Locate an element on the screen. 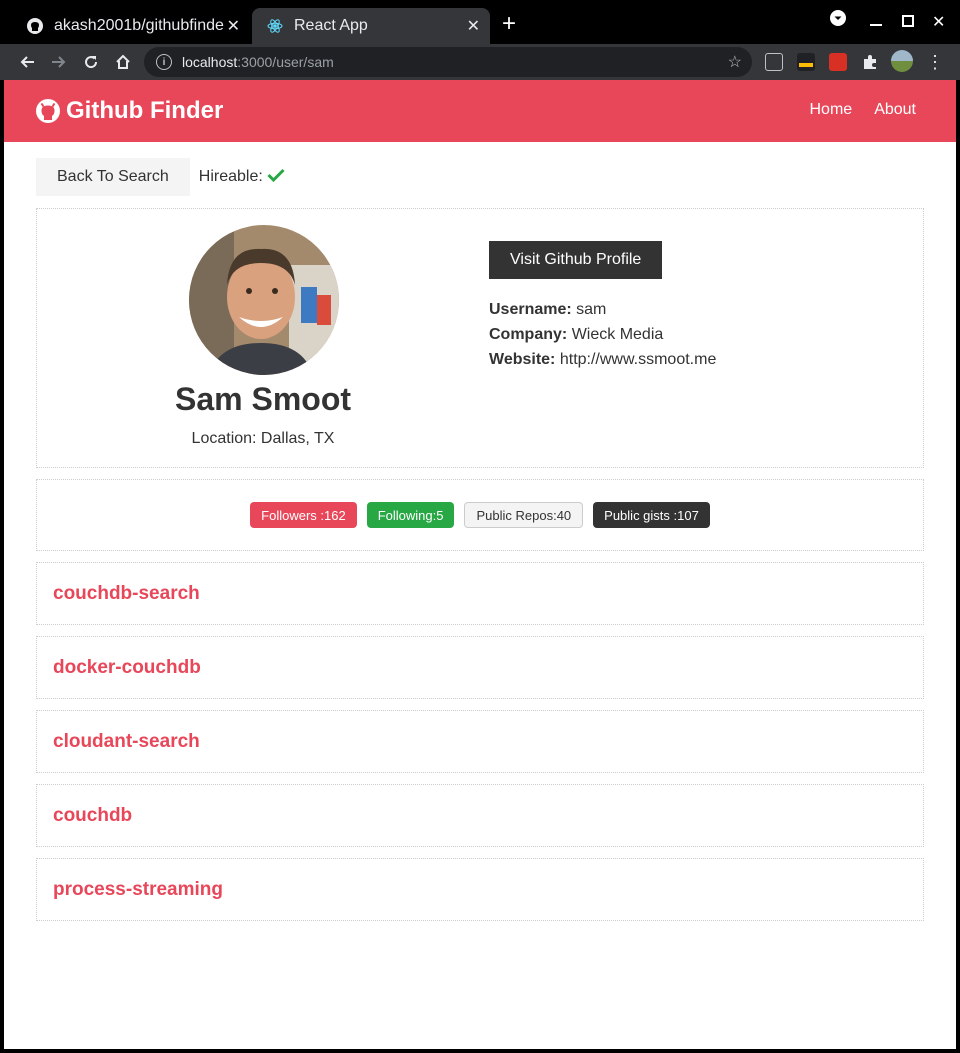 Image resolution: width=960 pixels, height=1053 pixels. company-row: Company: Wieck Media is located at coordinates (576, 334).